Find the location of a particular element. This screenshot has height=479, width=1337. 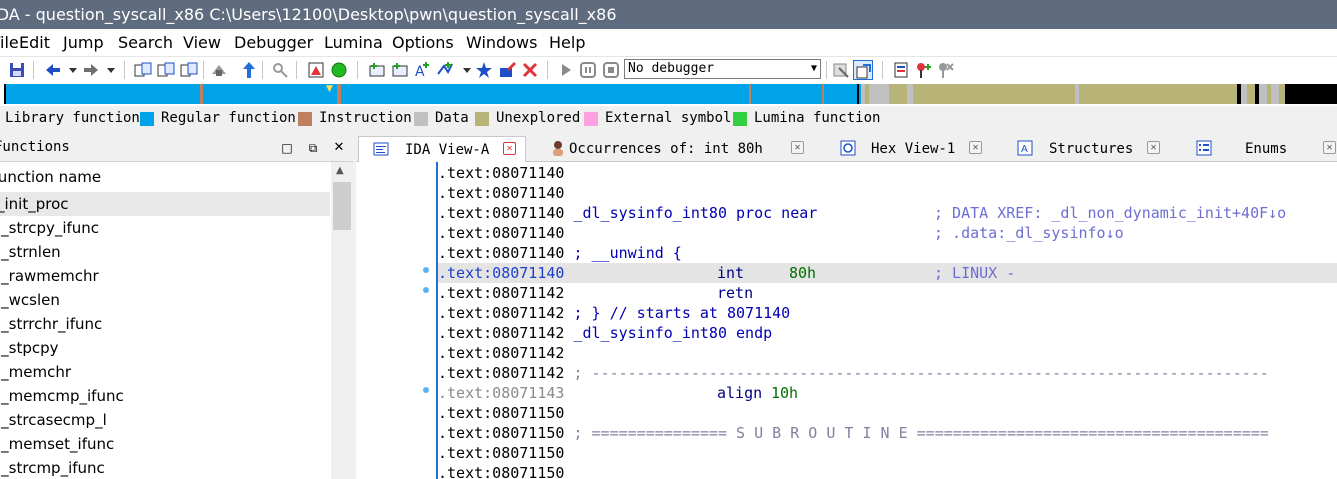

disasm-line: .text:08071142 is located at coordinates (887, 353).